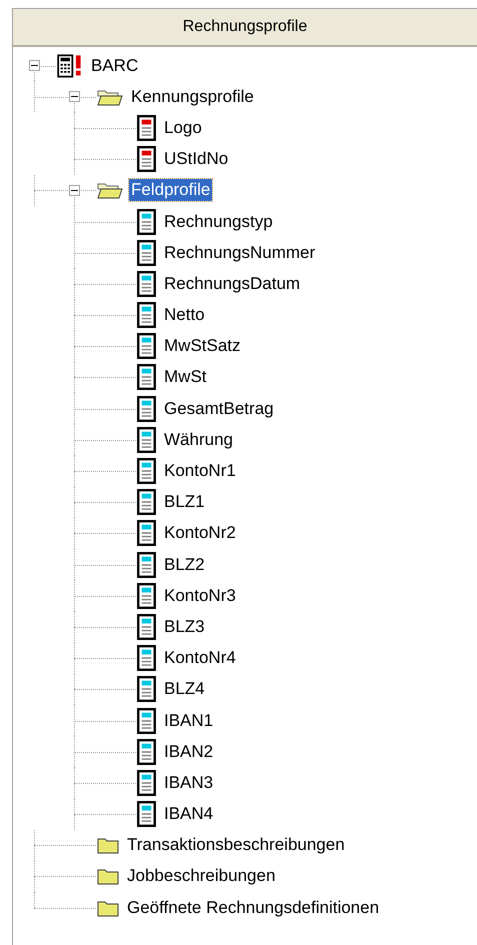 The image size is (477, 945). I want to click on tree-item: Währung, so click(198, 439).